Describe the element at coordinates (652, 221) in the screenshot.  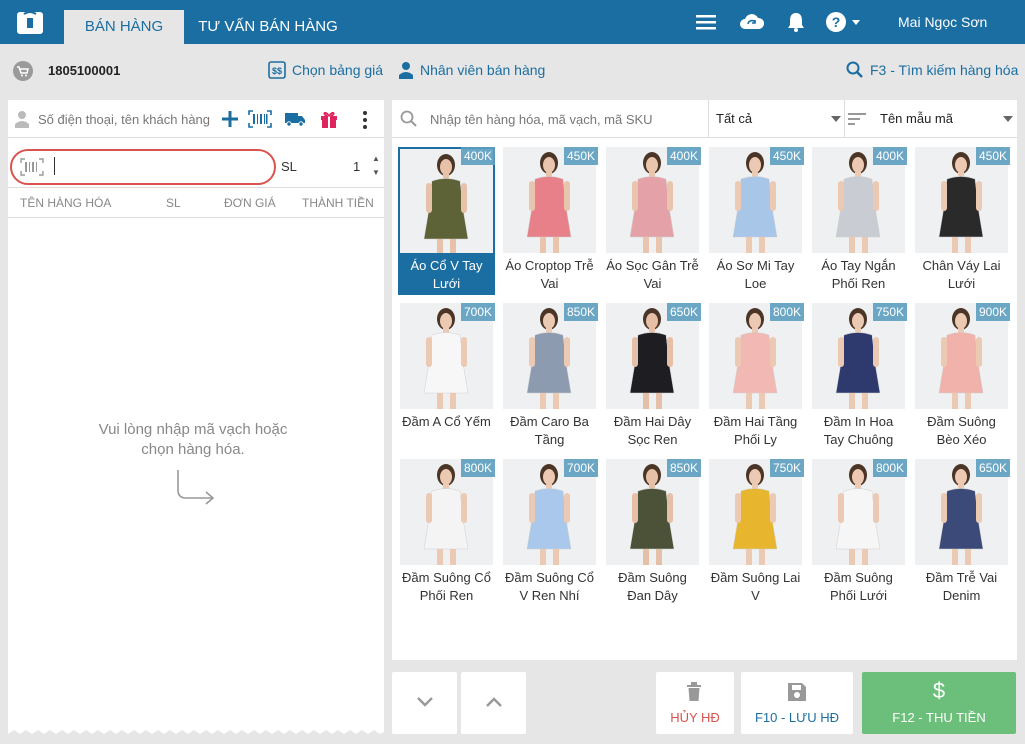
I see `product-card: 400K Áo Sọc Gân Trễ Vai` at that location.